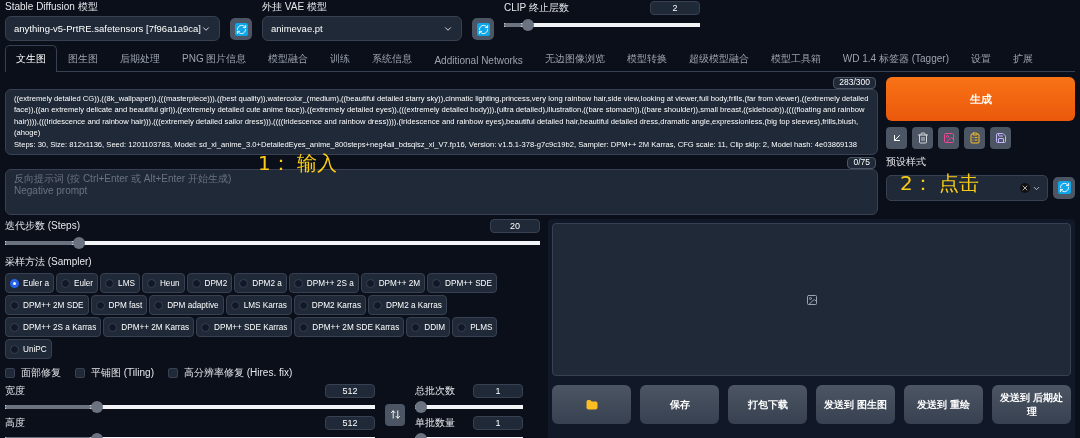 This screenshot has height=438, width=1080. What do you see at coordinates (795, 58) in the screenshot?
I see `tab: 模型工具箱` at bounding box center [795, 58].